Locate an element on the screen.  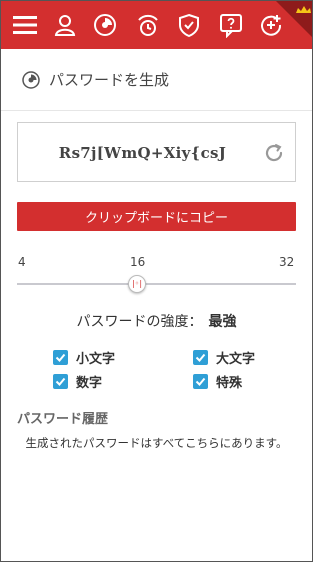
lowercase-checkbox: 小文字 is located at coordinates (84, 357).